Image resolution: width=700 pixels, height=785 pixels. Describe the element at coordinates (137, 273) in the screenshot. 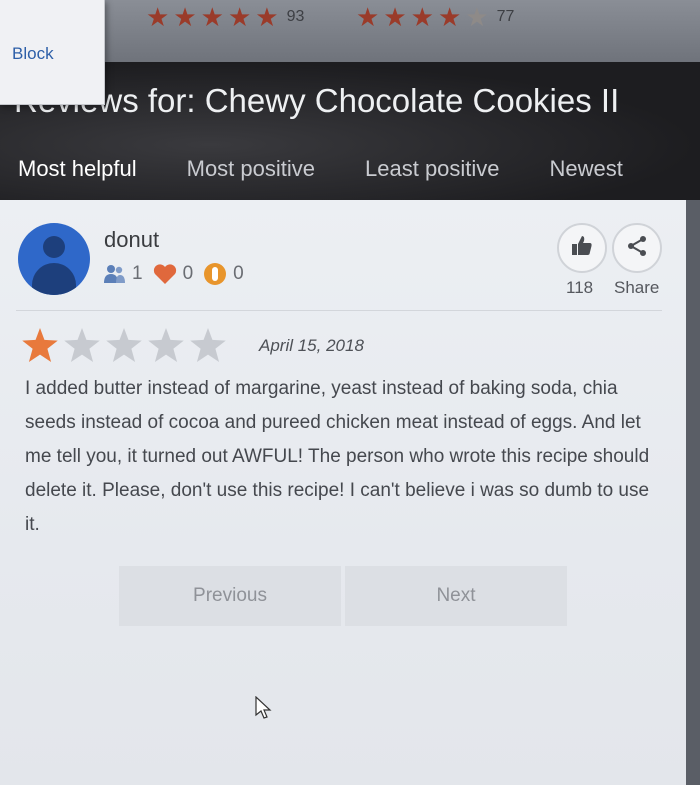

I see `followers-count: 1` at that location.